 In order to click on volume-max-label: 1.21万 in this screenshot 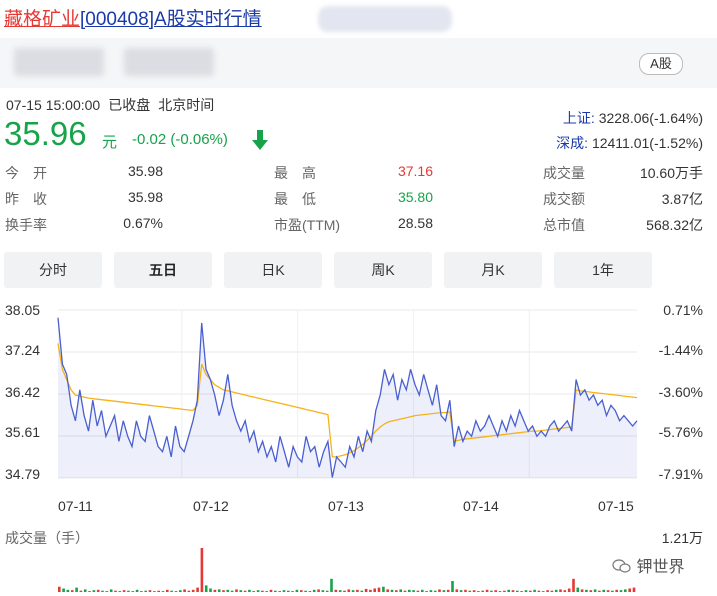, I will do `click(682, 538)`.